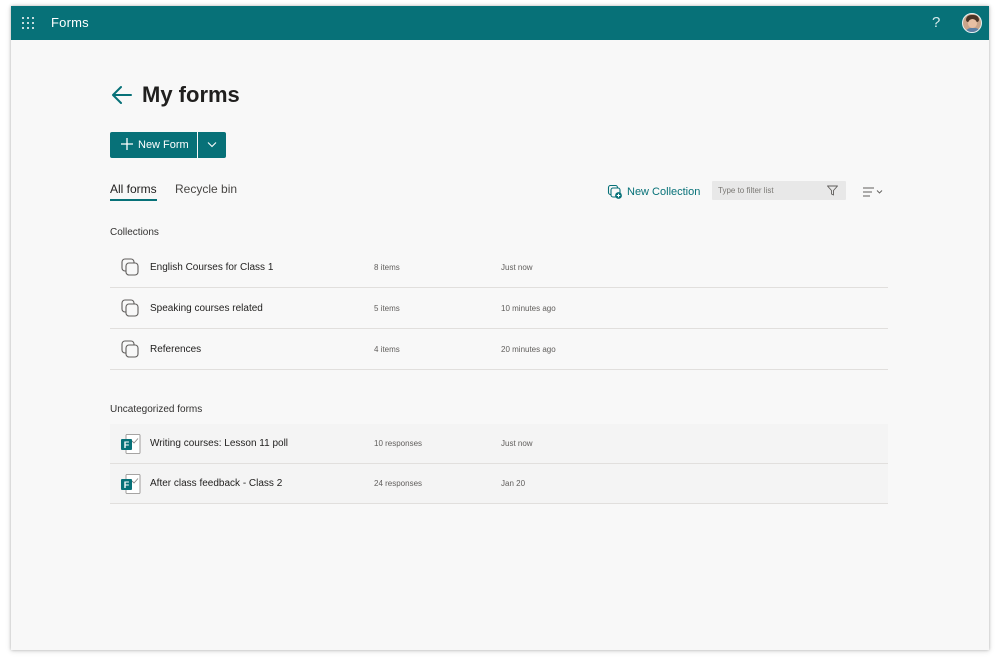 This screenshot has width=999, height=665. I want to click on chevron-down-icon, so click(212, 145).